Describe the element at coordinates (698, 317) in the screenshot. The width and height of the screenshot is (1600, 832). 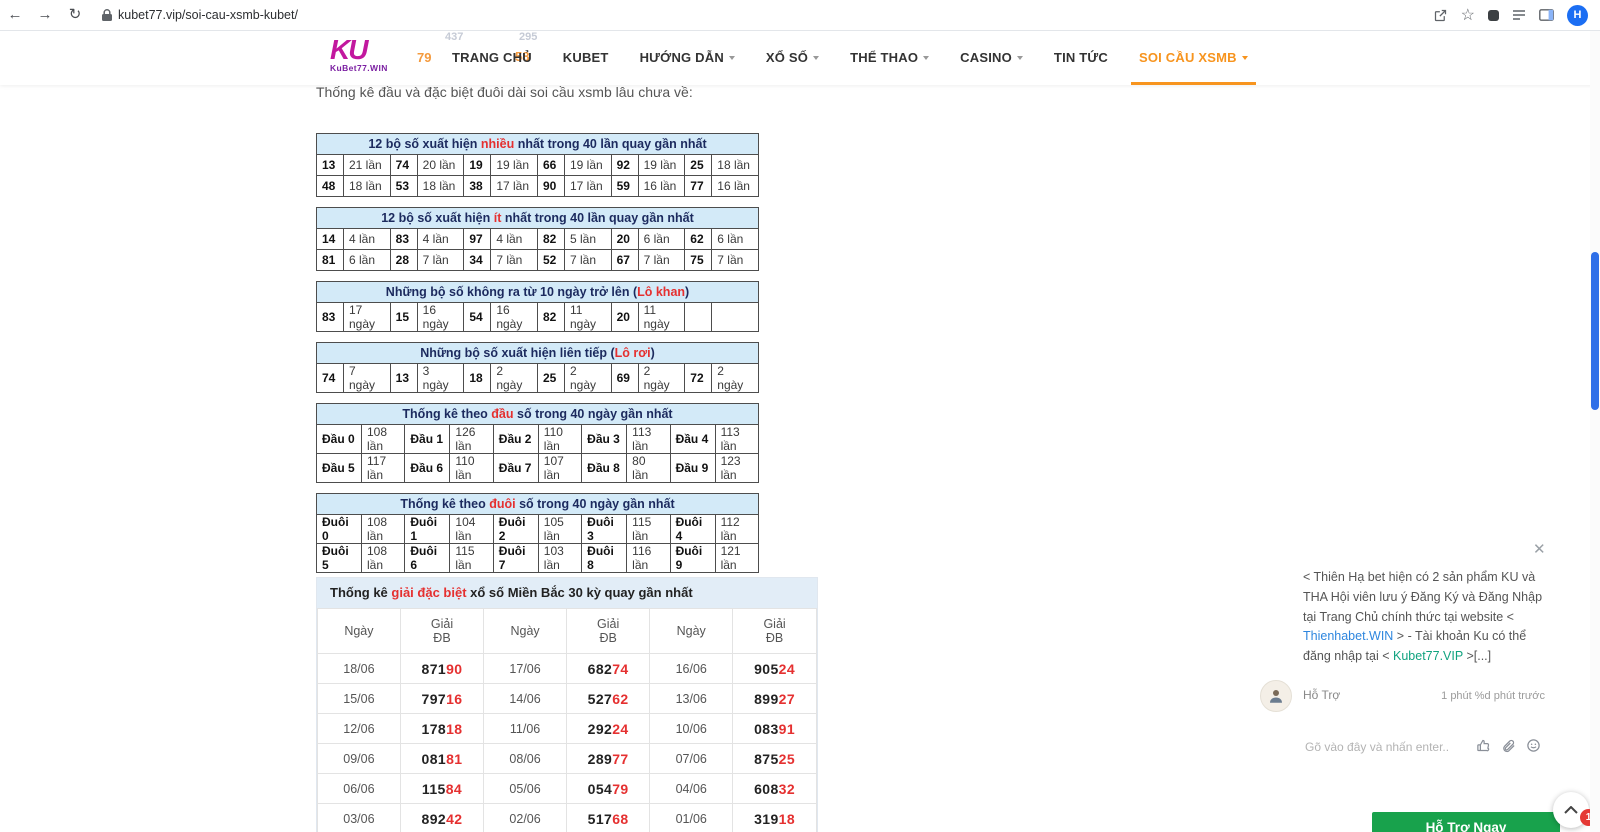
I see `stat-cell-number` at that location.